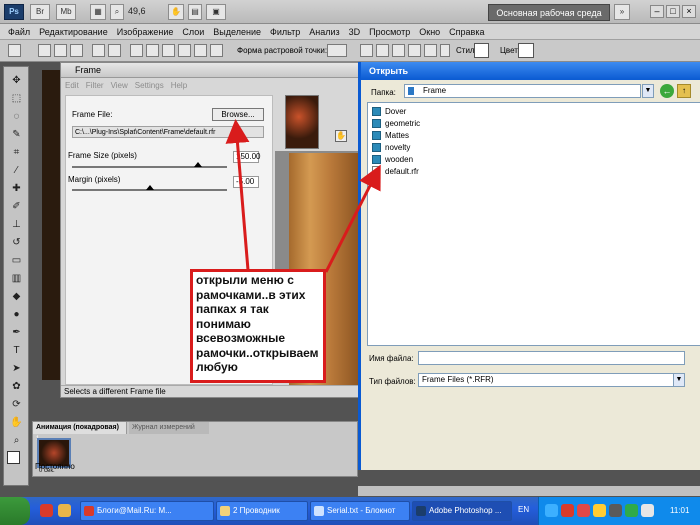  I want to click on lasso-tool-icon: ◌, so click(16, 116).